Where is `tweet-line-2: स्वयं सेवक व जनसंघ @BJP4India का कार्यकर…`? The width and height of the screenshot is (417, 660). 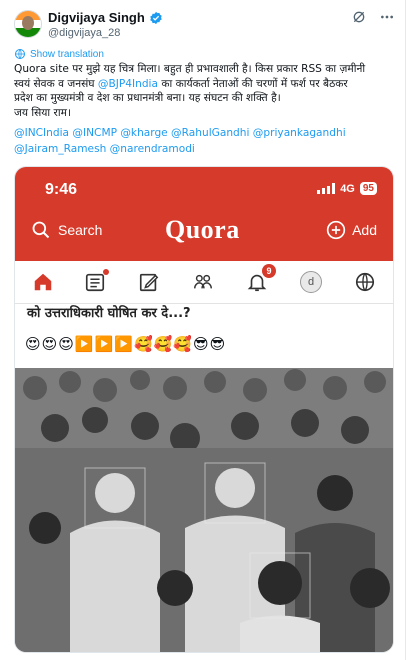
tweet-line-2: स्वयं सेवक व जनसंघ @BJP4India का कार्यकर… is located at coordinates (181, 83).